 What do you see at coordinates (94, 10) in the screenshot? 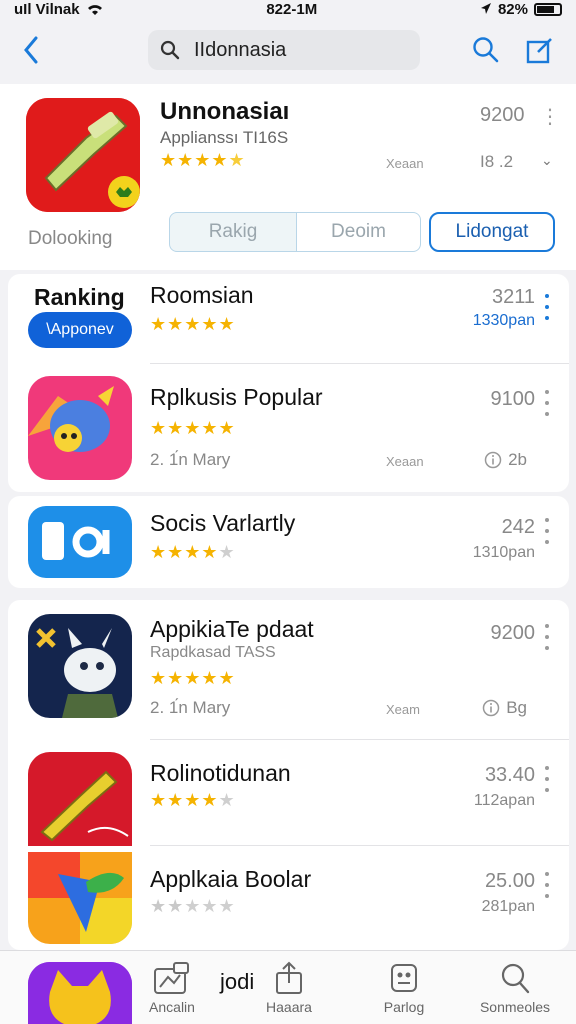
I see `wifi-icon` at bounding box center [94, 10].